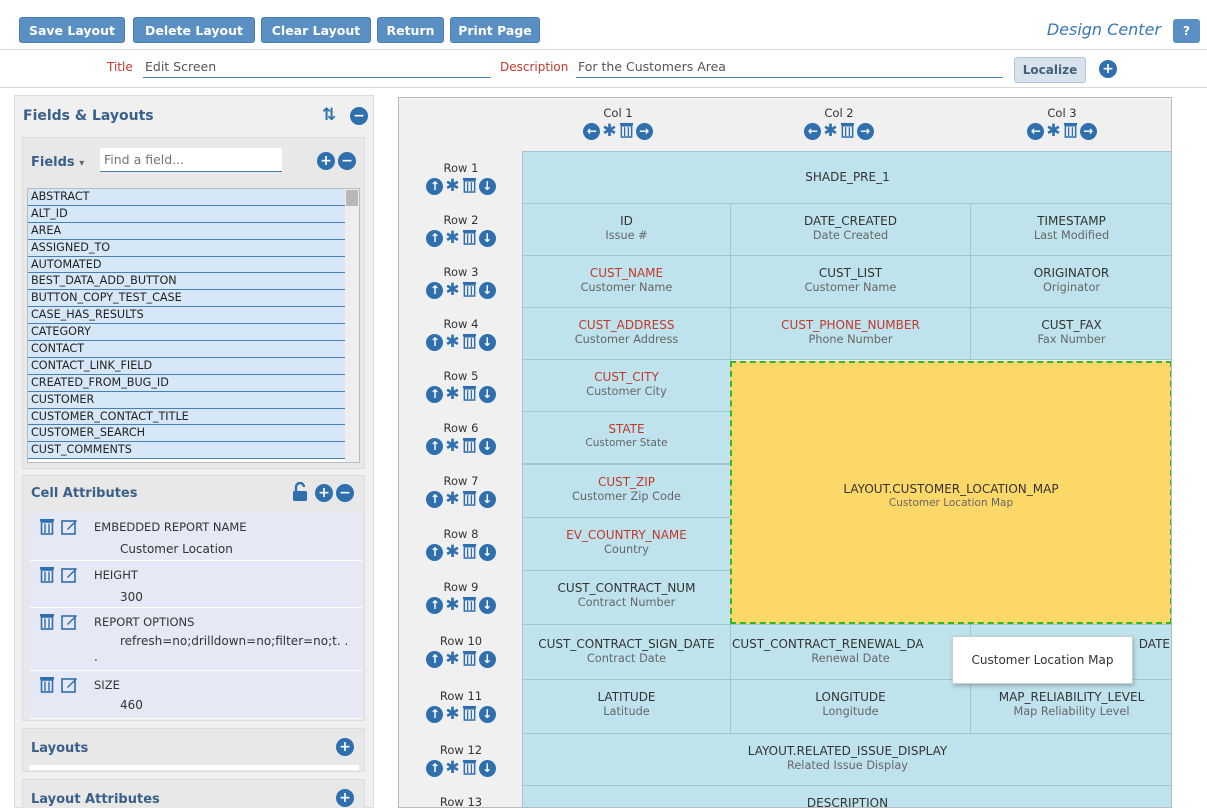 The width and height of the screenshot is (1207, 808). Describe the element at coordinates (187, 248) in the screenshot. I see `field-list-item: ASSIGNED_TO` at that location.